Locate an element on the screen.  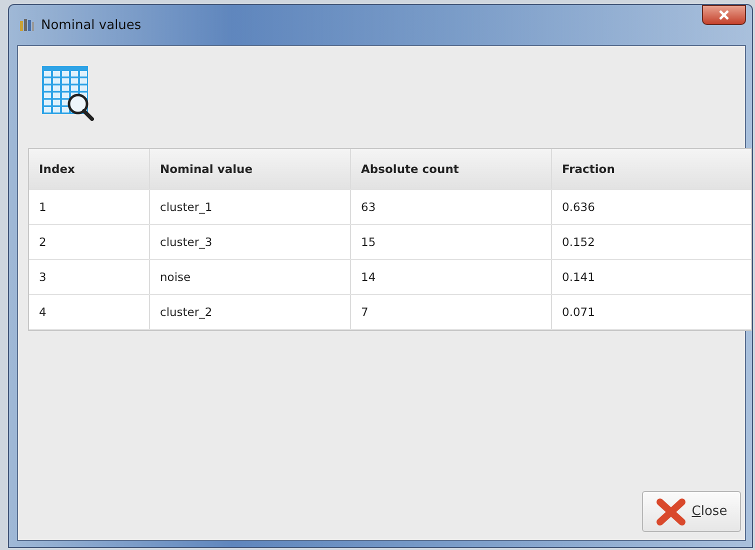
app-icon is located at coordinates (27, 25).